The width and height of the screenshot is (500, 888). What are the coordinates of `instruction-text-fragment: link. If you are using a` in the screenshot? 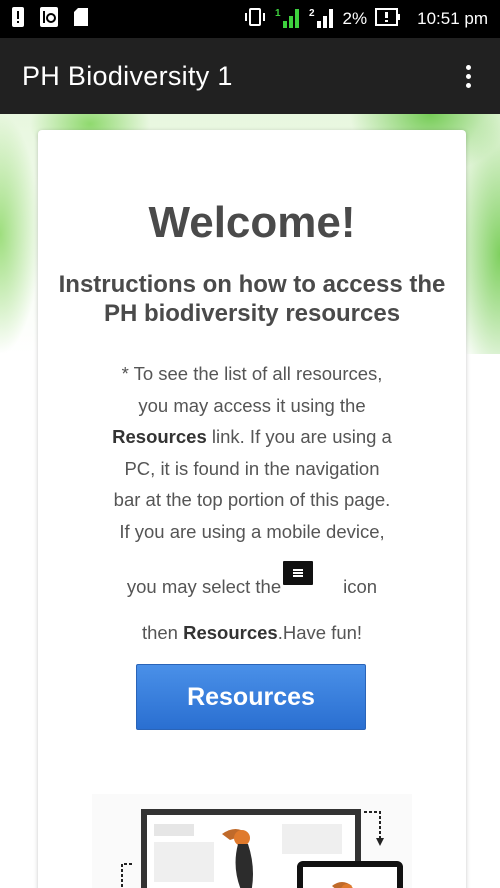 It's located at (299, 436).